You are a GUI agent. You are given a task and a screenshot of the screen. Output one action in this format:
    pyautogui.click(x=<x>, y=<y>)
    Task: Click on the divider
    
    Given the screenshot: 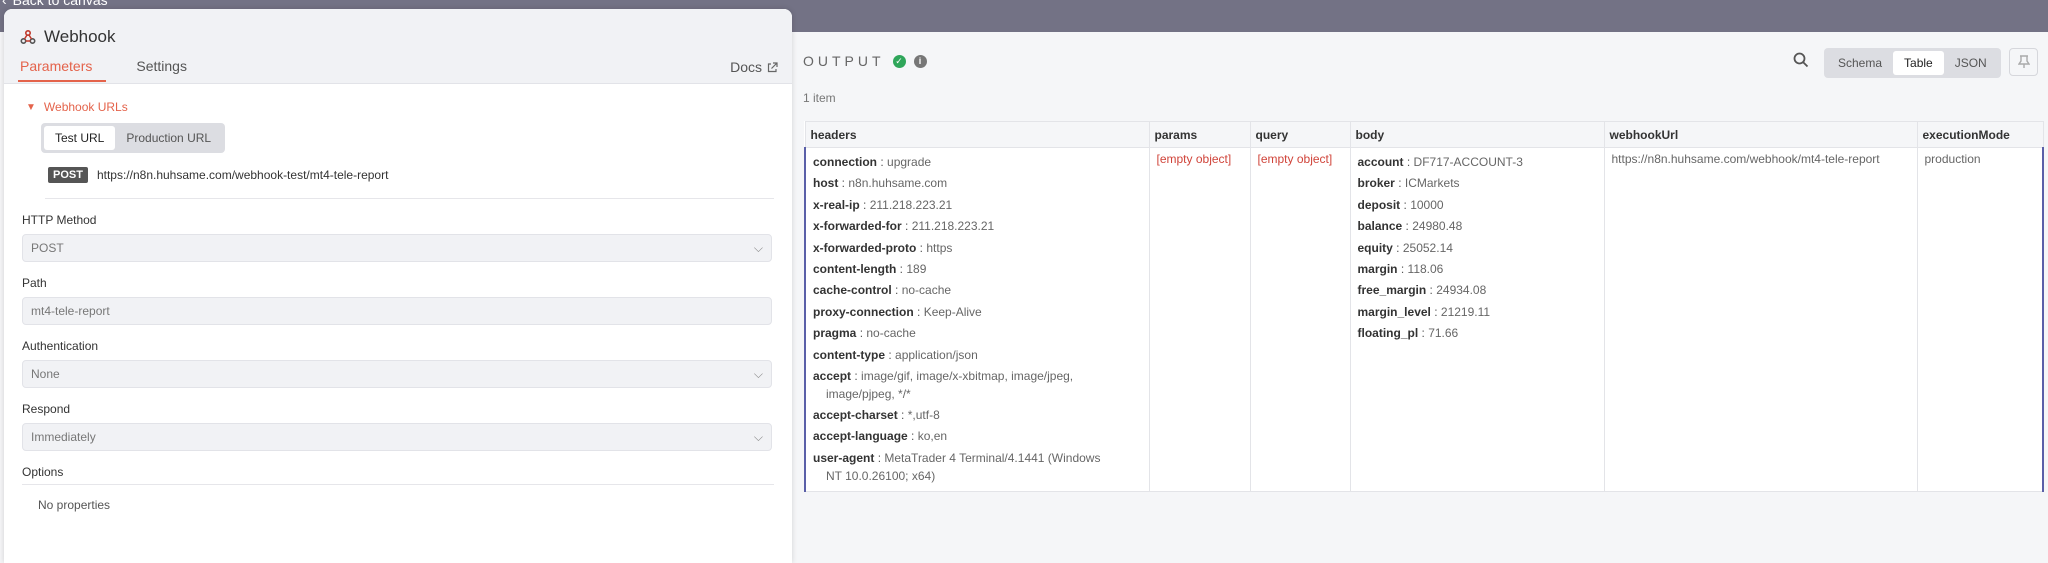 What is the action you would take?
    pyautogui.click(x=409, y=198)
    